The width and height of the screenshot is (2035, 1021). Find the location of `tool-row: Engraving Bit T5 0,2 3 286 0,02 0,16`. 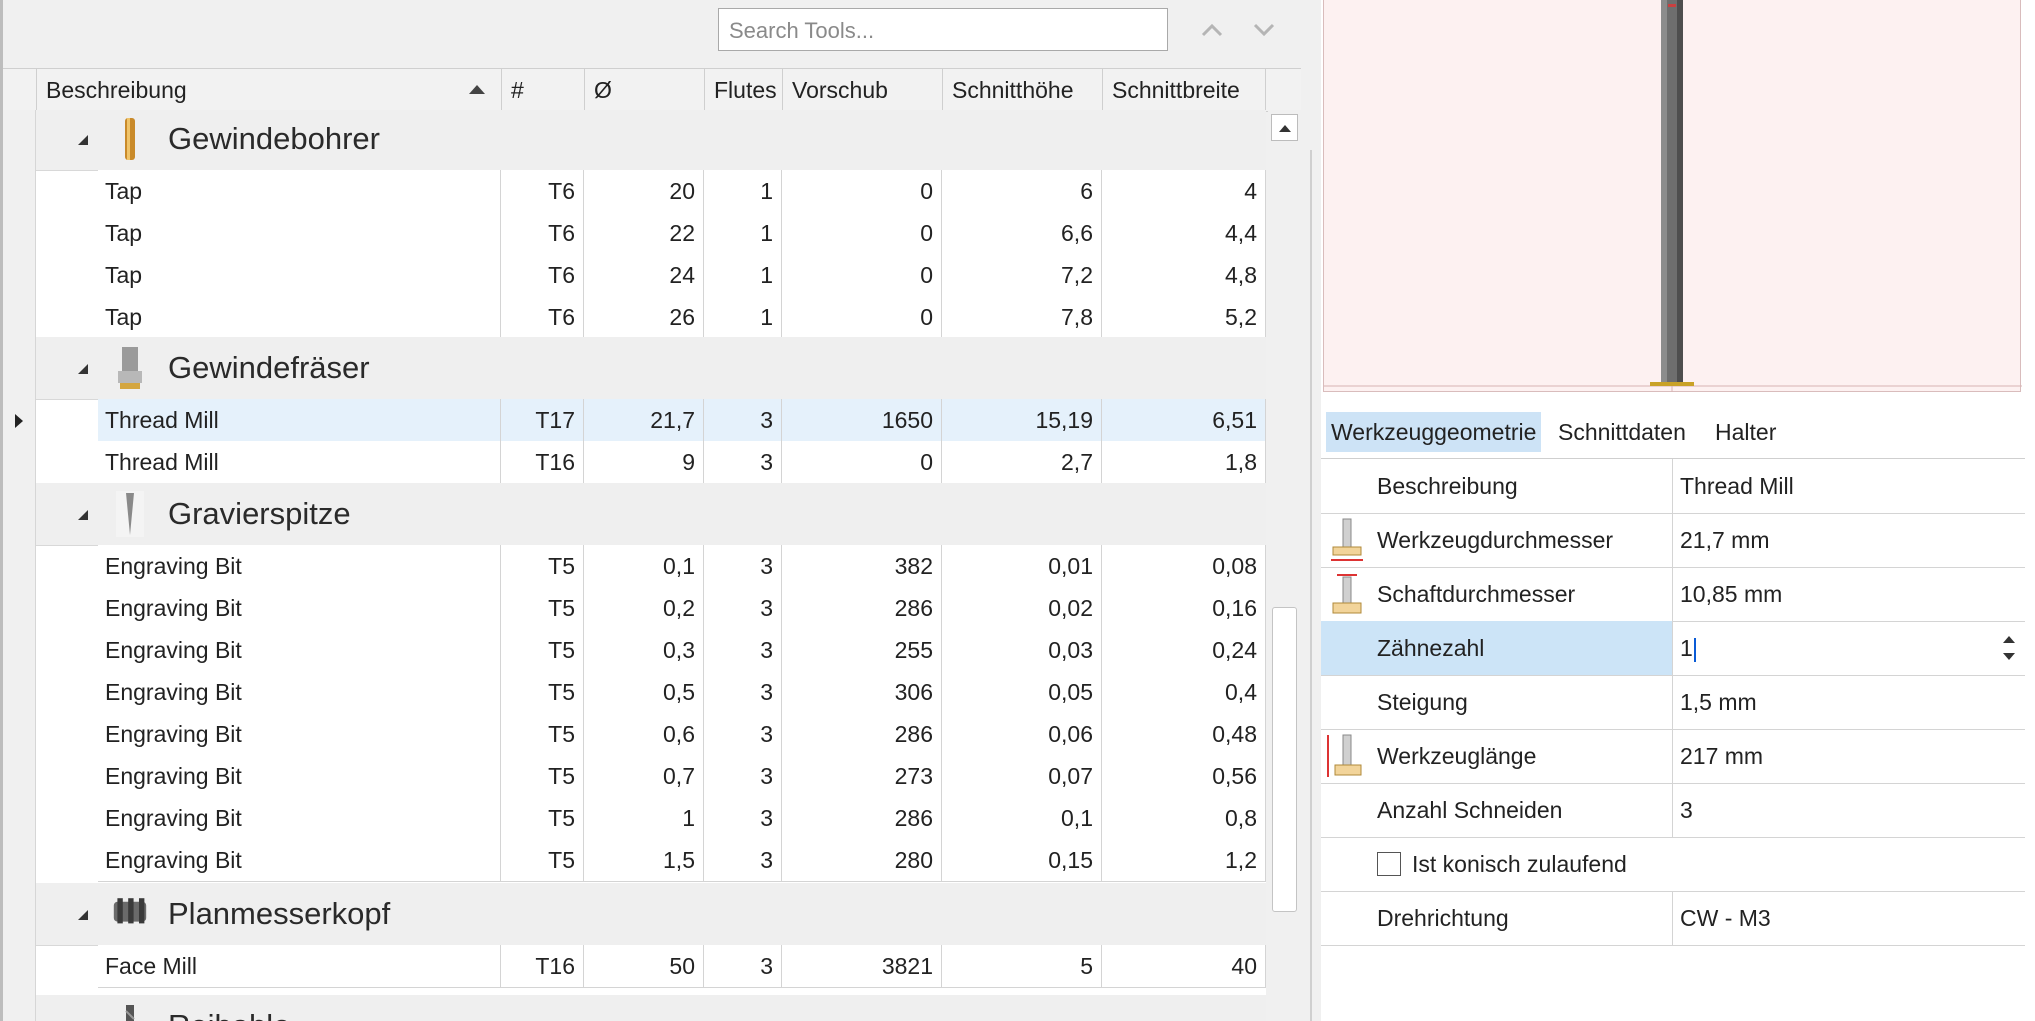

tool-row: Engraving Bit T5 0,2 3 286 0,02 0,16 is located at coordinates (682, 608).